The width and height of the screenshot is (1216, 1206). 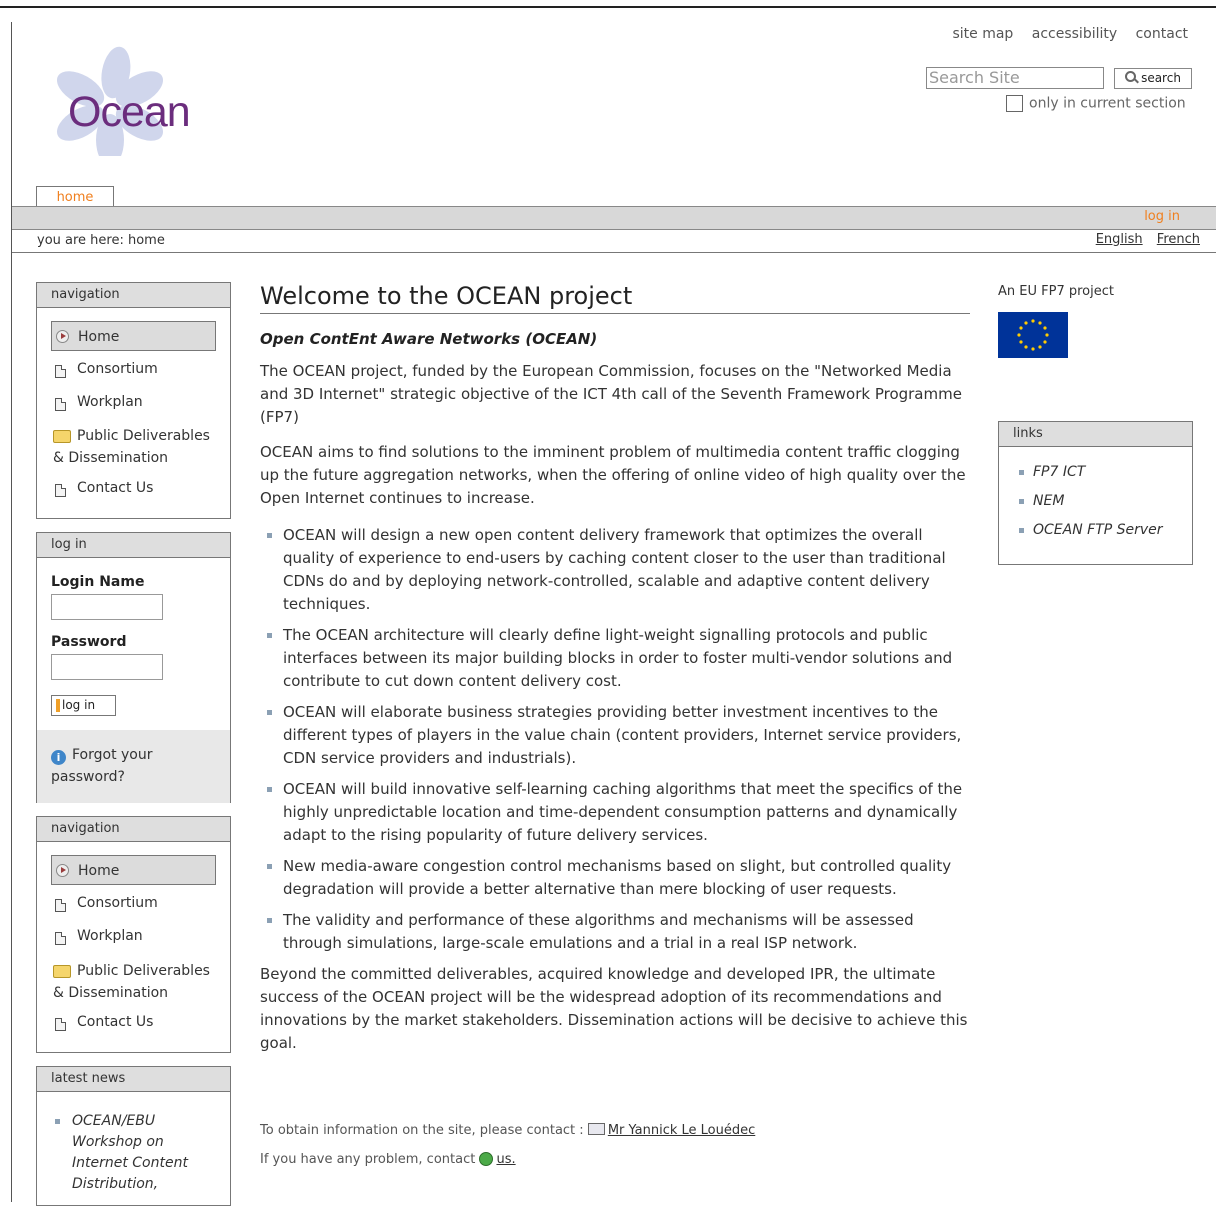 What do you see at coordinates (1014, 103) in the screenshot?
I see `current-section-checkbox` at bounding box center [1014, 103].